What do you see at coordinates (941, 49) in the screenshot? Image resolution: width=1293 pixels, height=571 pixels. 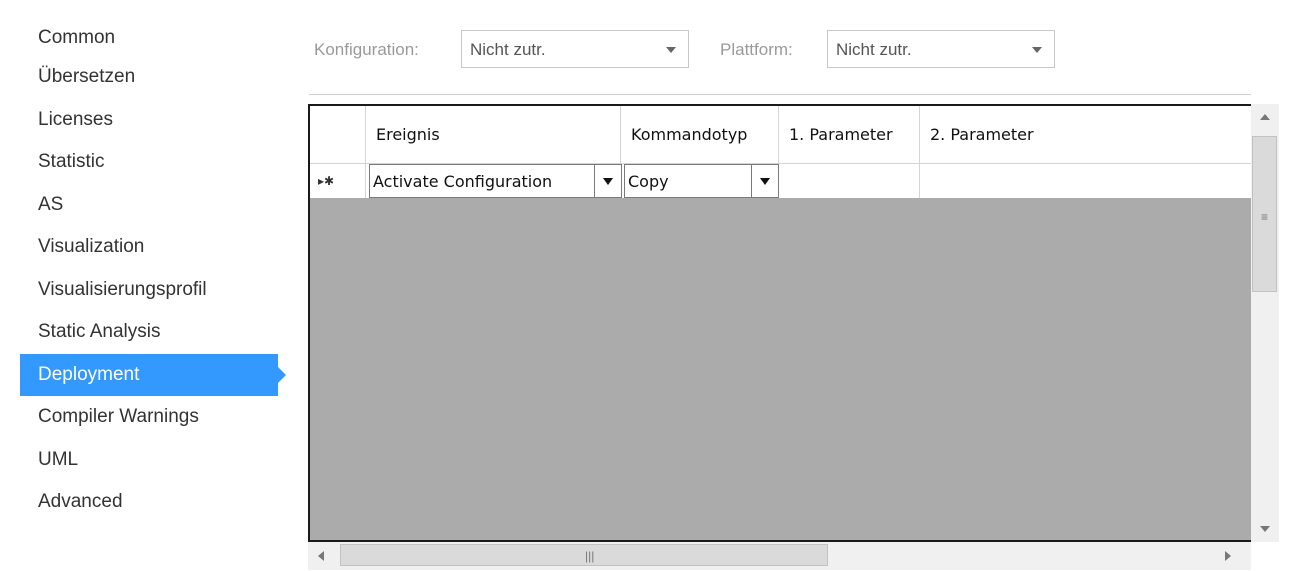 I see `platform-dropdown: Nicht zutr.` at bounding box center [941, 49].